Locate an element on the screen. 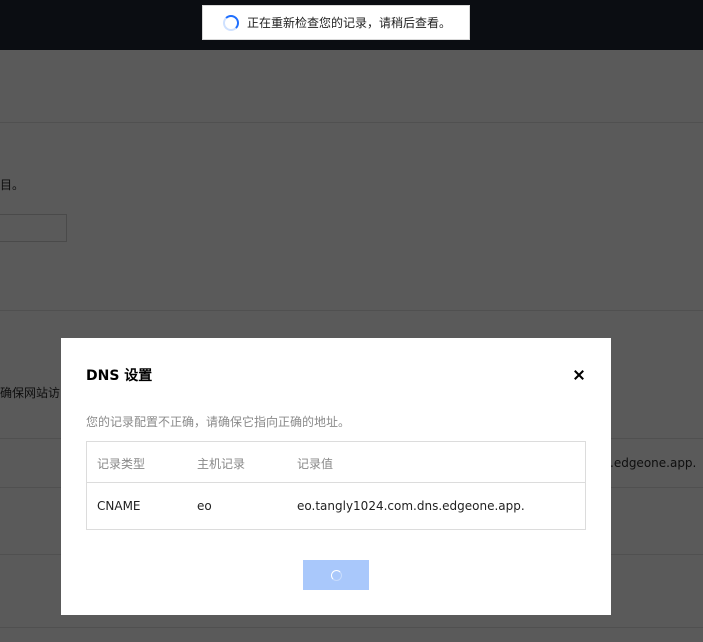  background-input is located at coordinates (33, 228).